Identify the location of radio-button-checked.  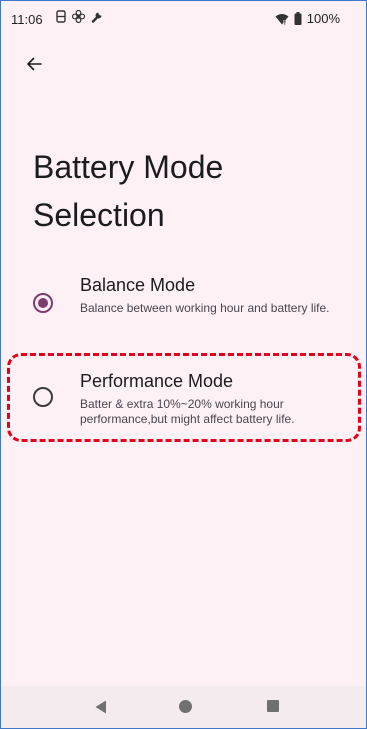
(43, 303).